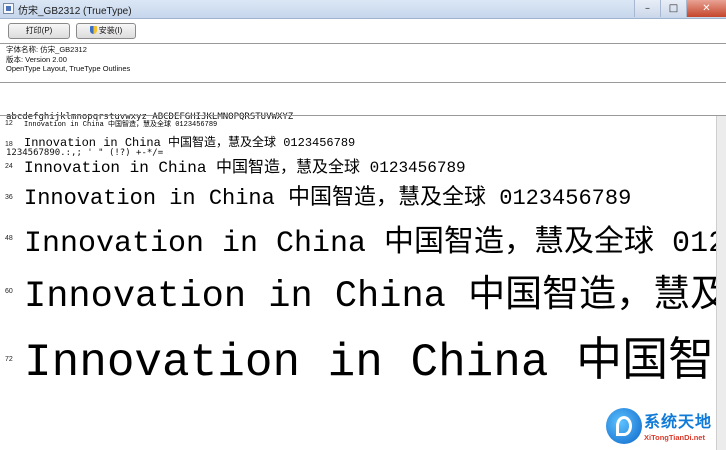 This screenshot has height=450, width=726. What do you see at coordinates (9, 123) in the screenshot?
I see `size-label: 12` at bounding box center [9, 123].